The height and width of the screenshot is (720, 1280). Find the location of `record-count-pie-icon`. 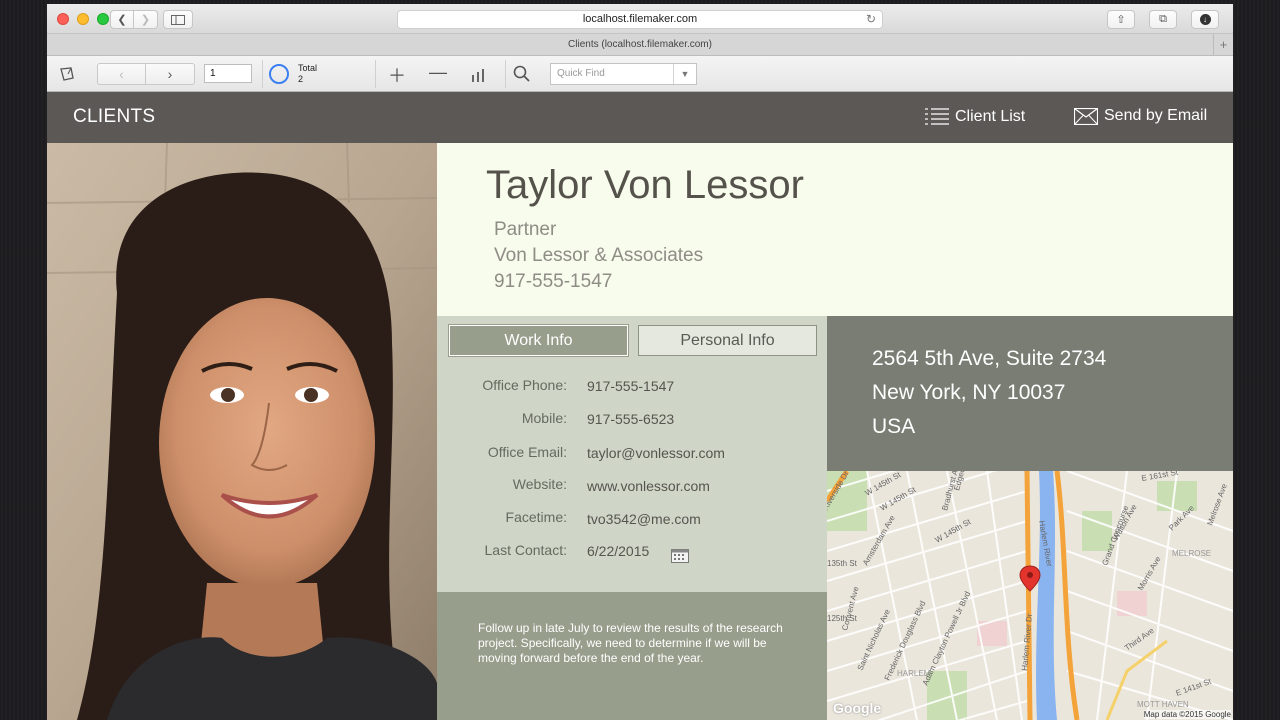

record-count-pie-icon is located at coordinates (279, 74).